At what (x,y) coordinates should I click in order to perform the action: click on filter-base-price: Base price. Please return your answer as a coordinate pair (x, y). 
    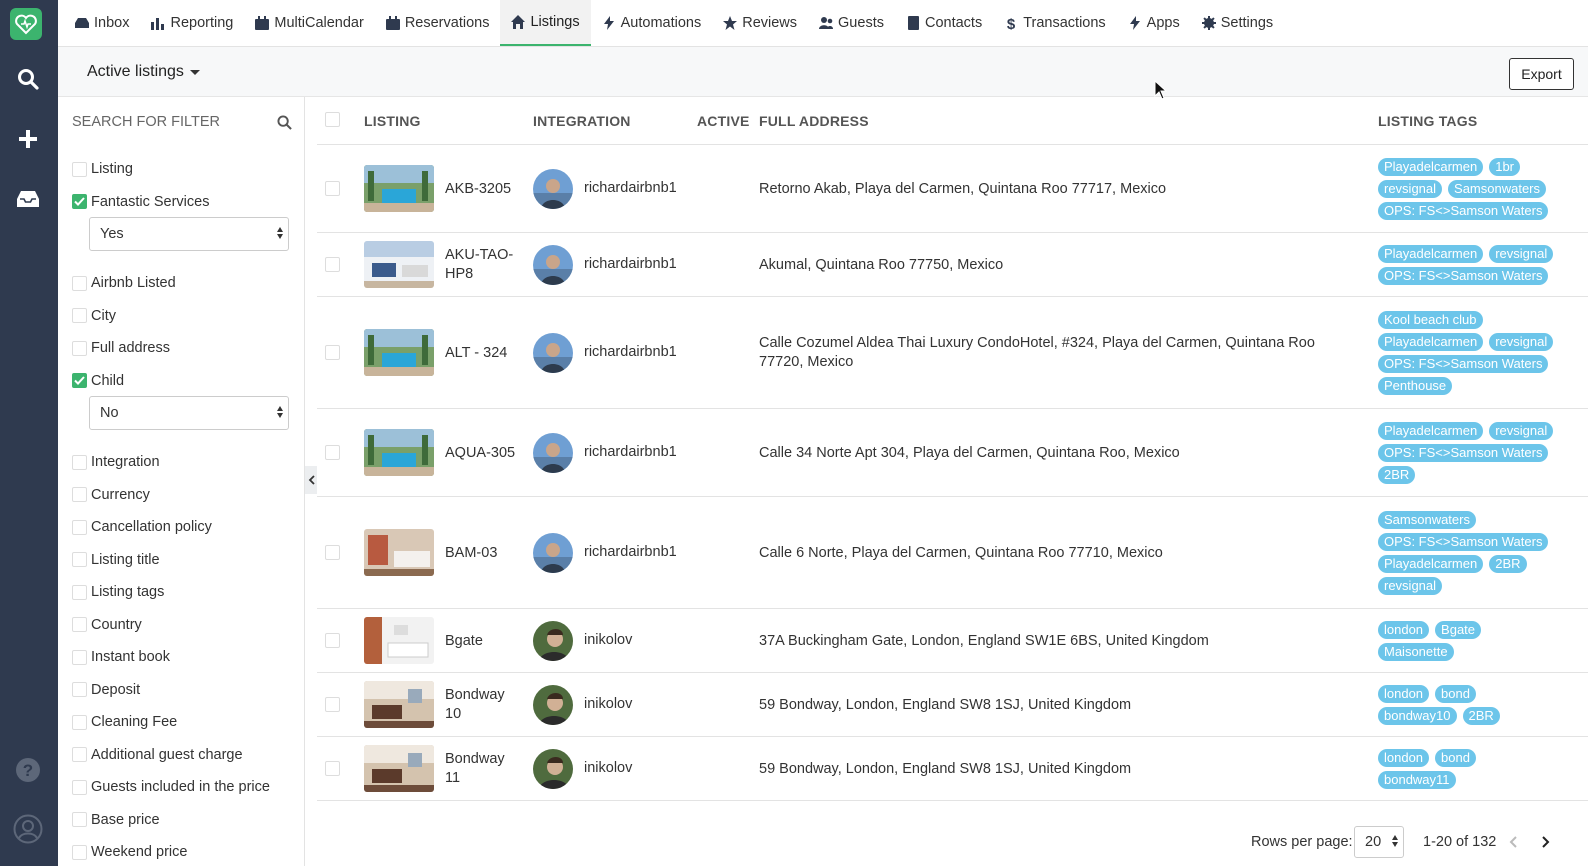
    Looking at the image, I should click on (116, 820).